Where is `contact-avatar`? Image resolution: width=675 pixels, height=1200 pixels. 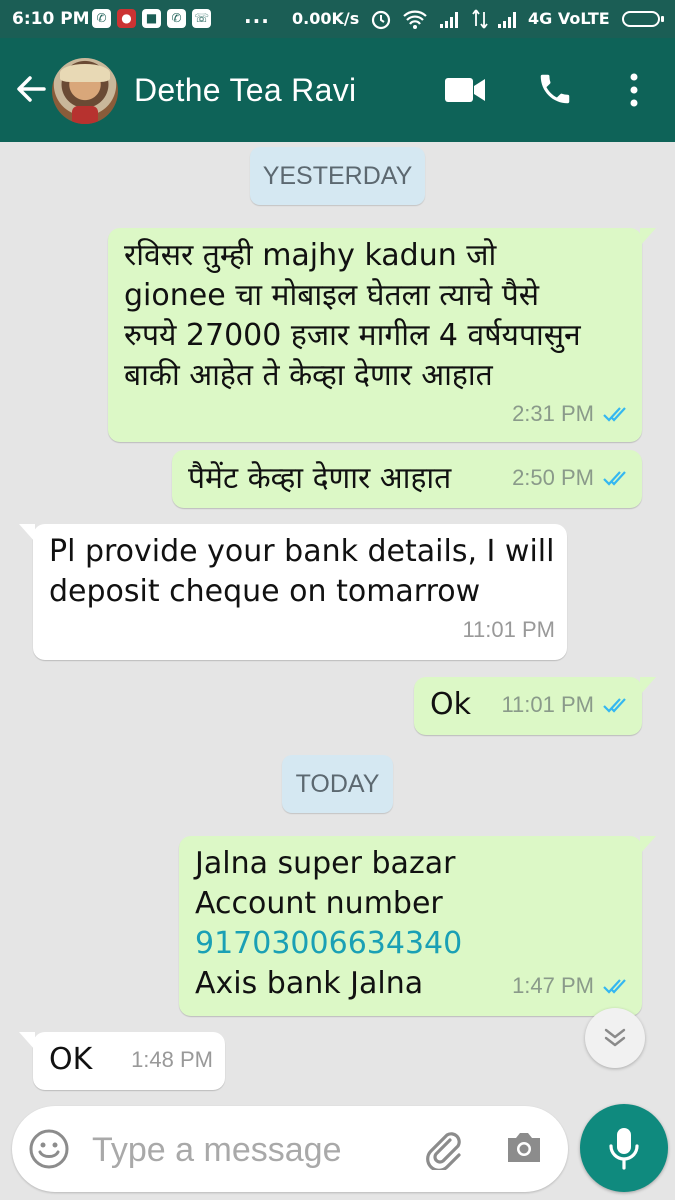
contact-avatar is located at coordinates (85, 91).